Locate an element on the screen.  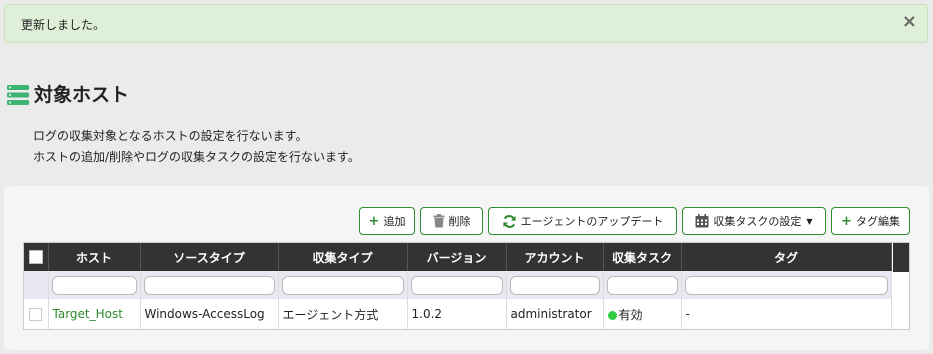
filter-cell-tag is located at coordinates (786, 285).